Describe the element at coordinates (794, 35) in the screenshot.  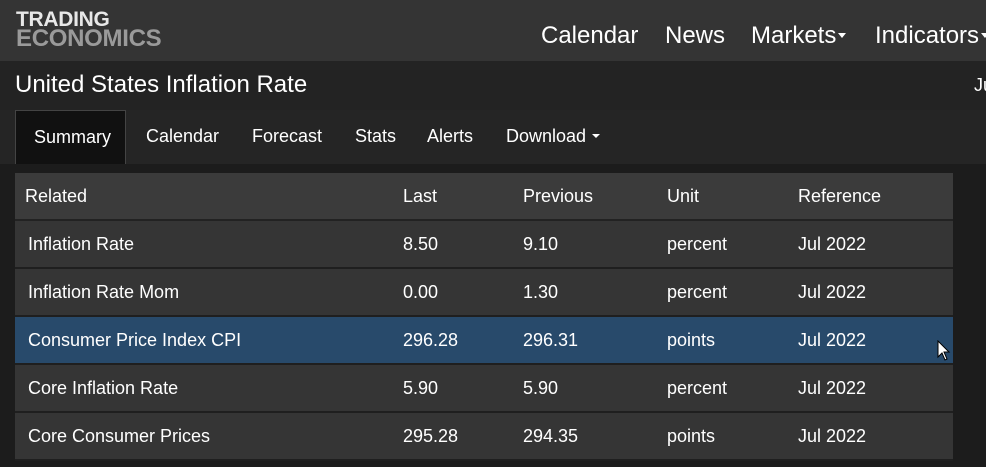
I see `nav-markets-label: Markets` at that location.